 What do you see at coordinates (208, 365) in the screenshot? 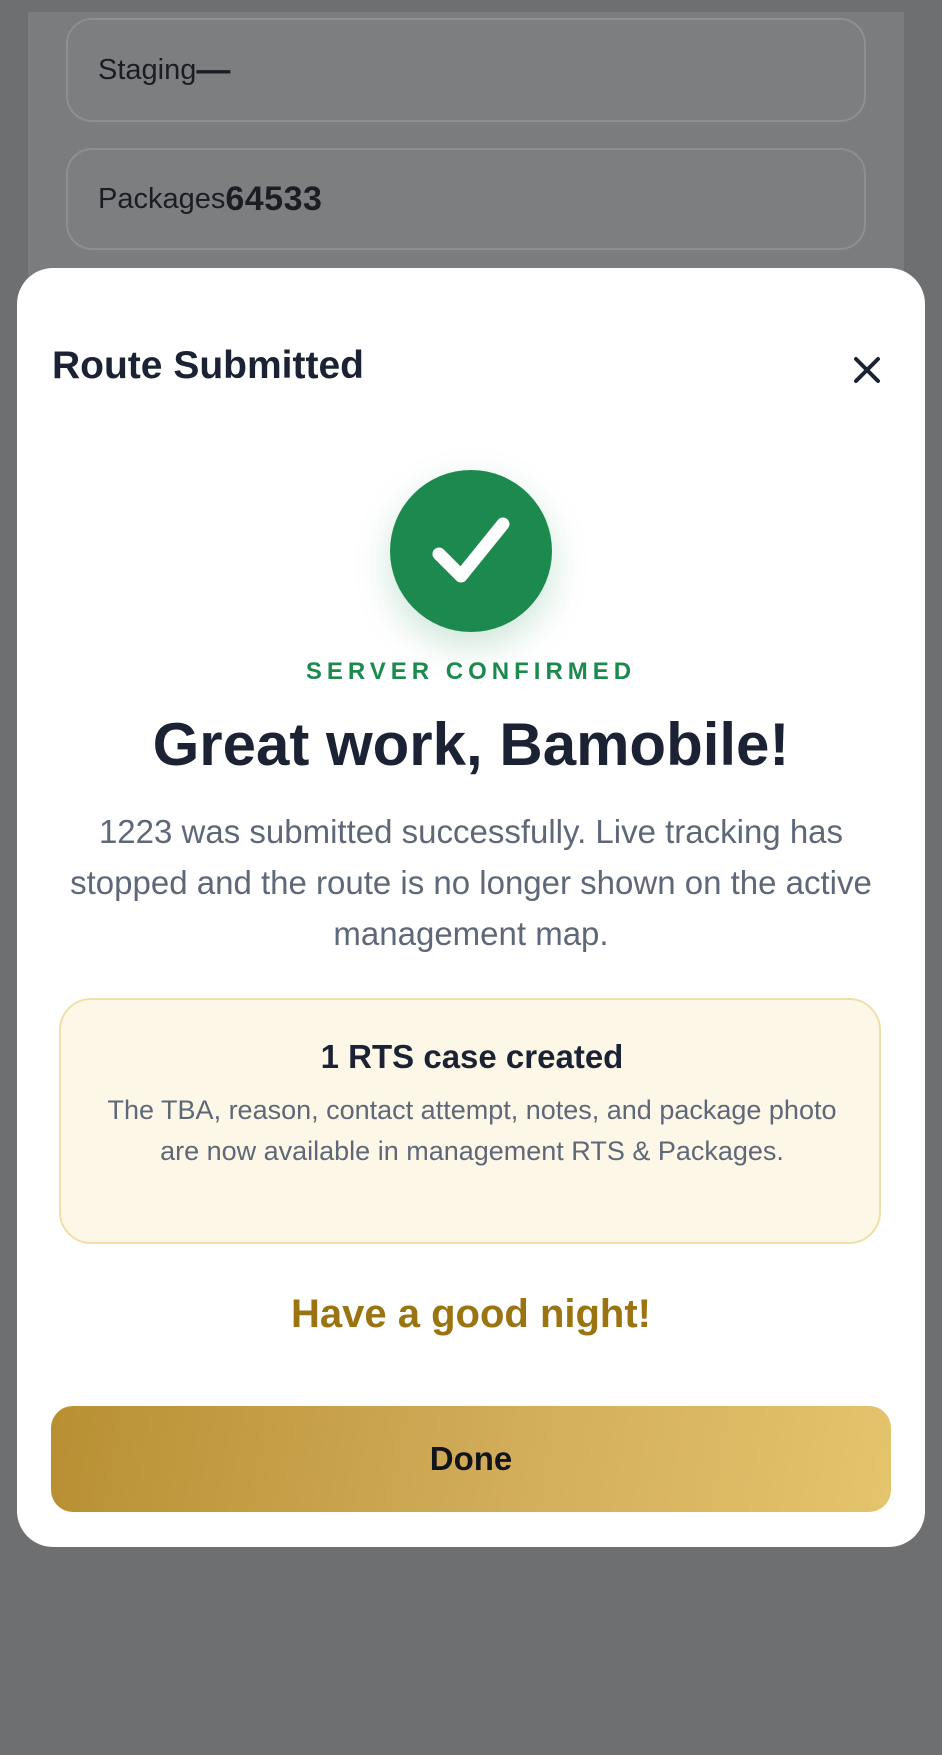
I see `modal-title: Route Submitted` at bounding box center [208, 365].